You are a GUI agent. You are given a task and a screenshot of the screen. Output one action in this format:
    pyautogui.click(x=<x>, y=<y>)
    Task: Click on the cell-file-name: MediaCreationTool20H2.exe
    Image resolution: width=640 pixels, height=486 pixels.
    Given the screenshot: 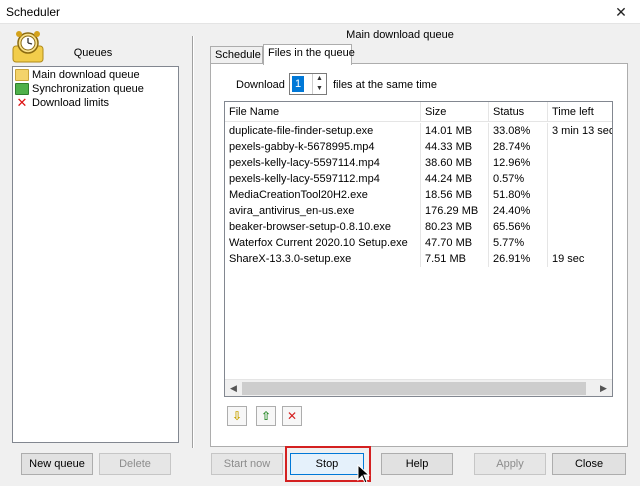 What is the action you would take?
    pyautogui.click(x=323, y=195)
    